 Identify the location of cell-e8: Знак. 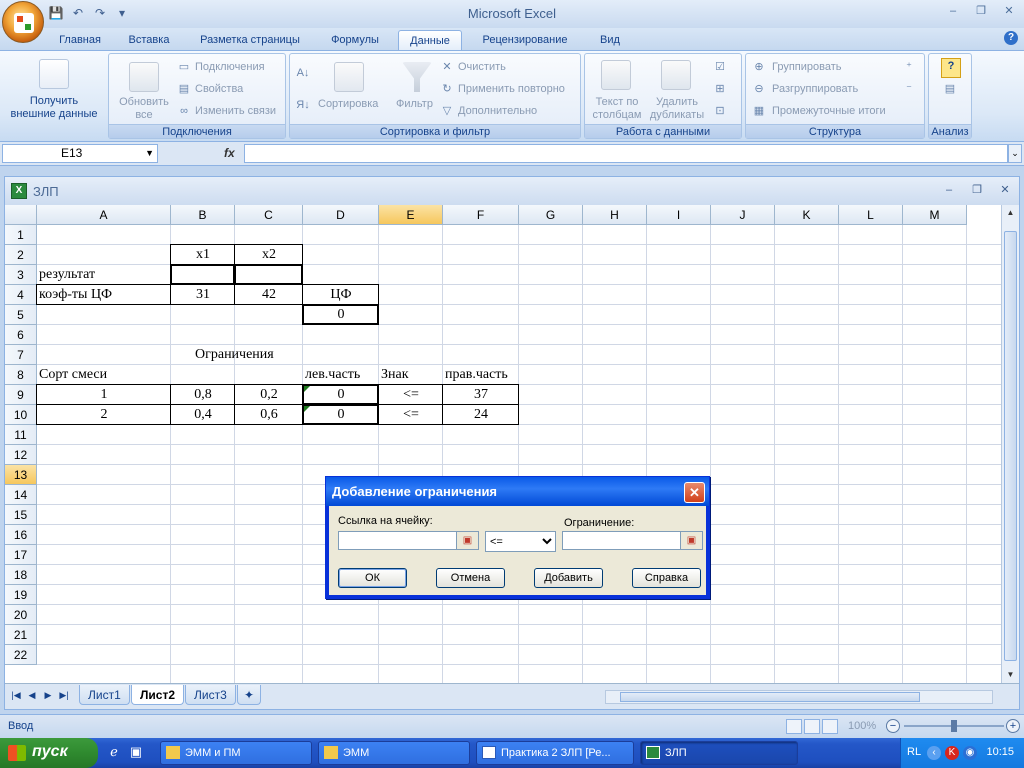
(395, 375).